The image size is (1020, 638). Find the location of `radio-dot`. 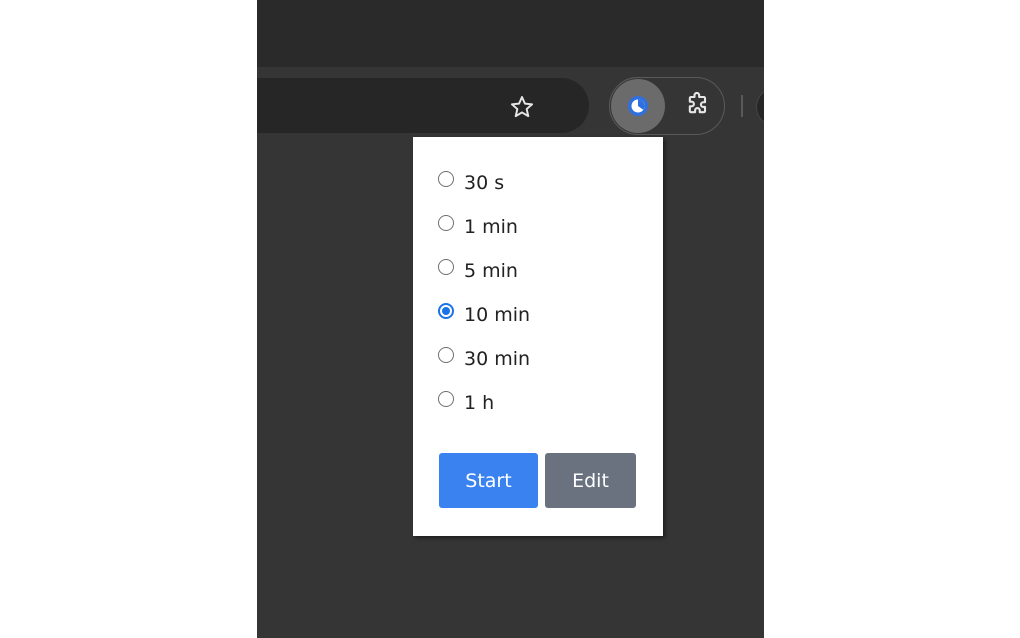

radio-dot is located at coordinates (446, 311).